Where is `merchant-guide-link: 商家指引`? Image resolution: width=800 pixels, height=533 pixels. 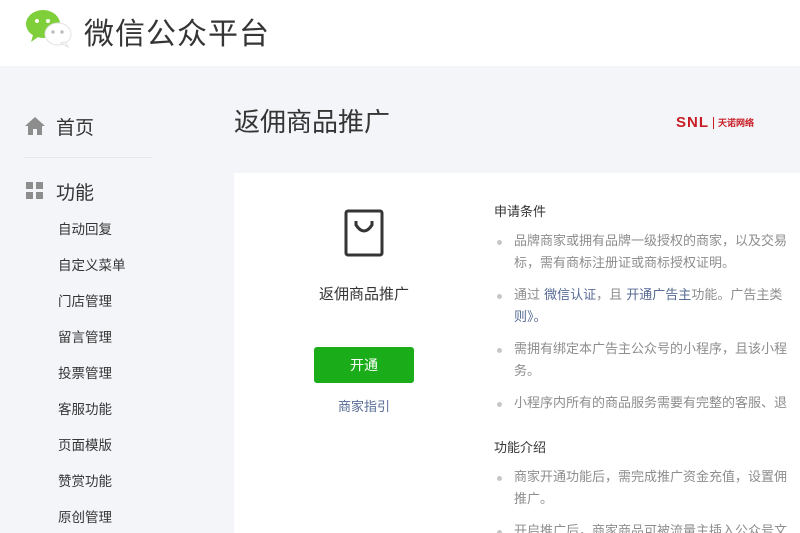
merchant-guide-link: 商家指引 is located at coordinates (364, 405).